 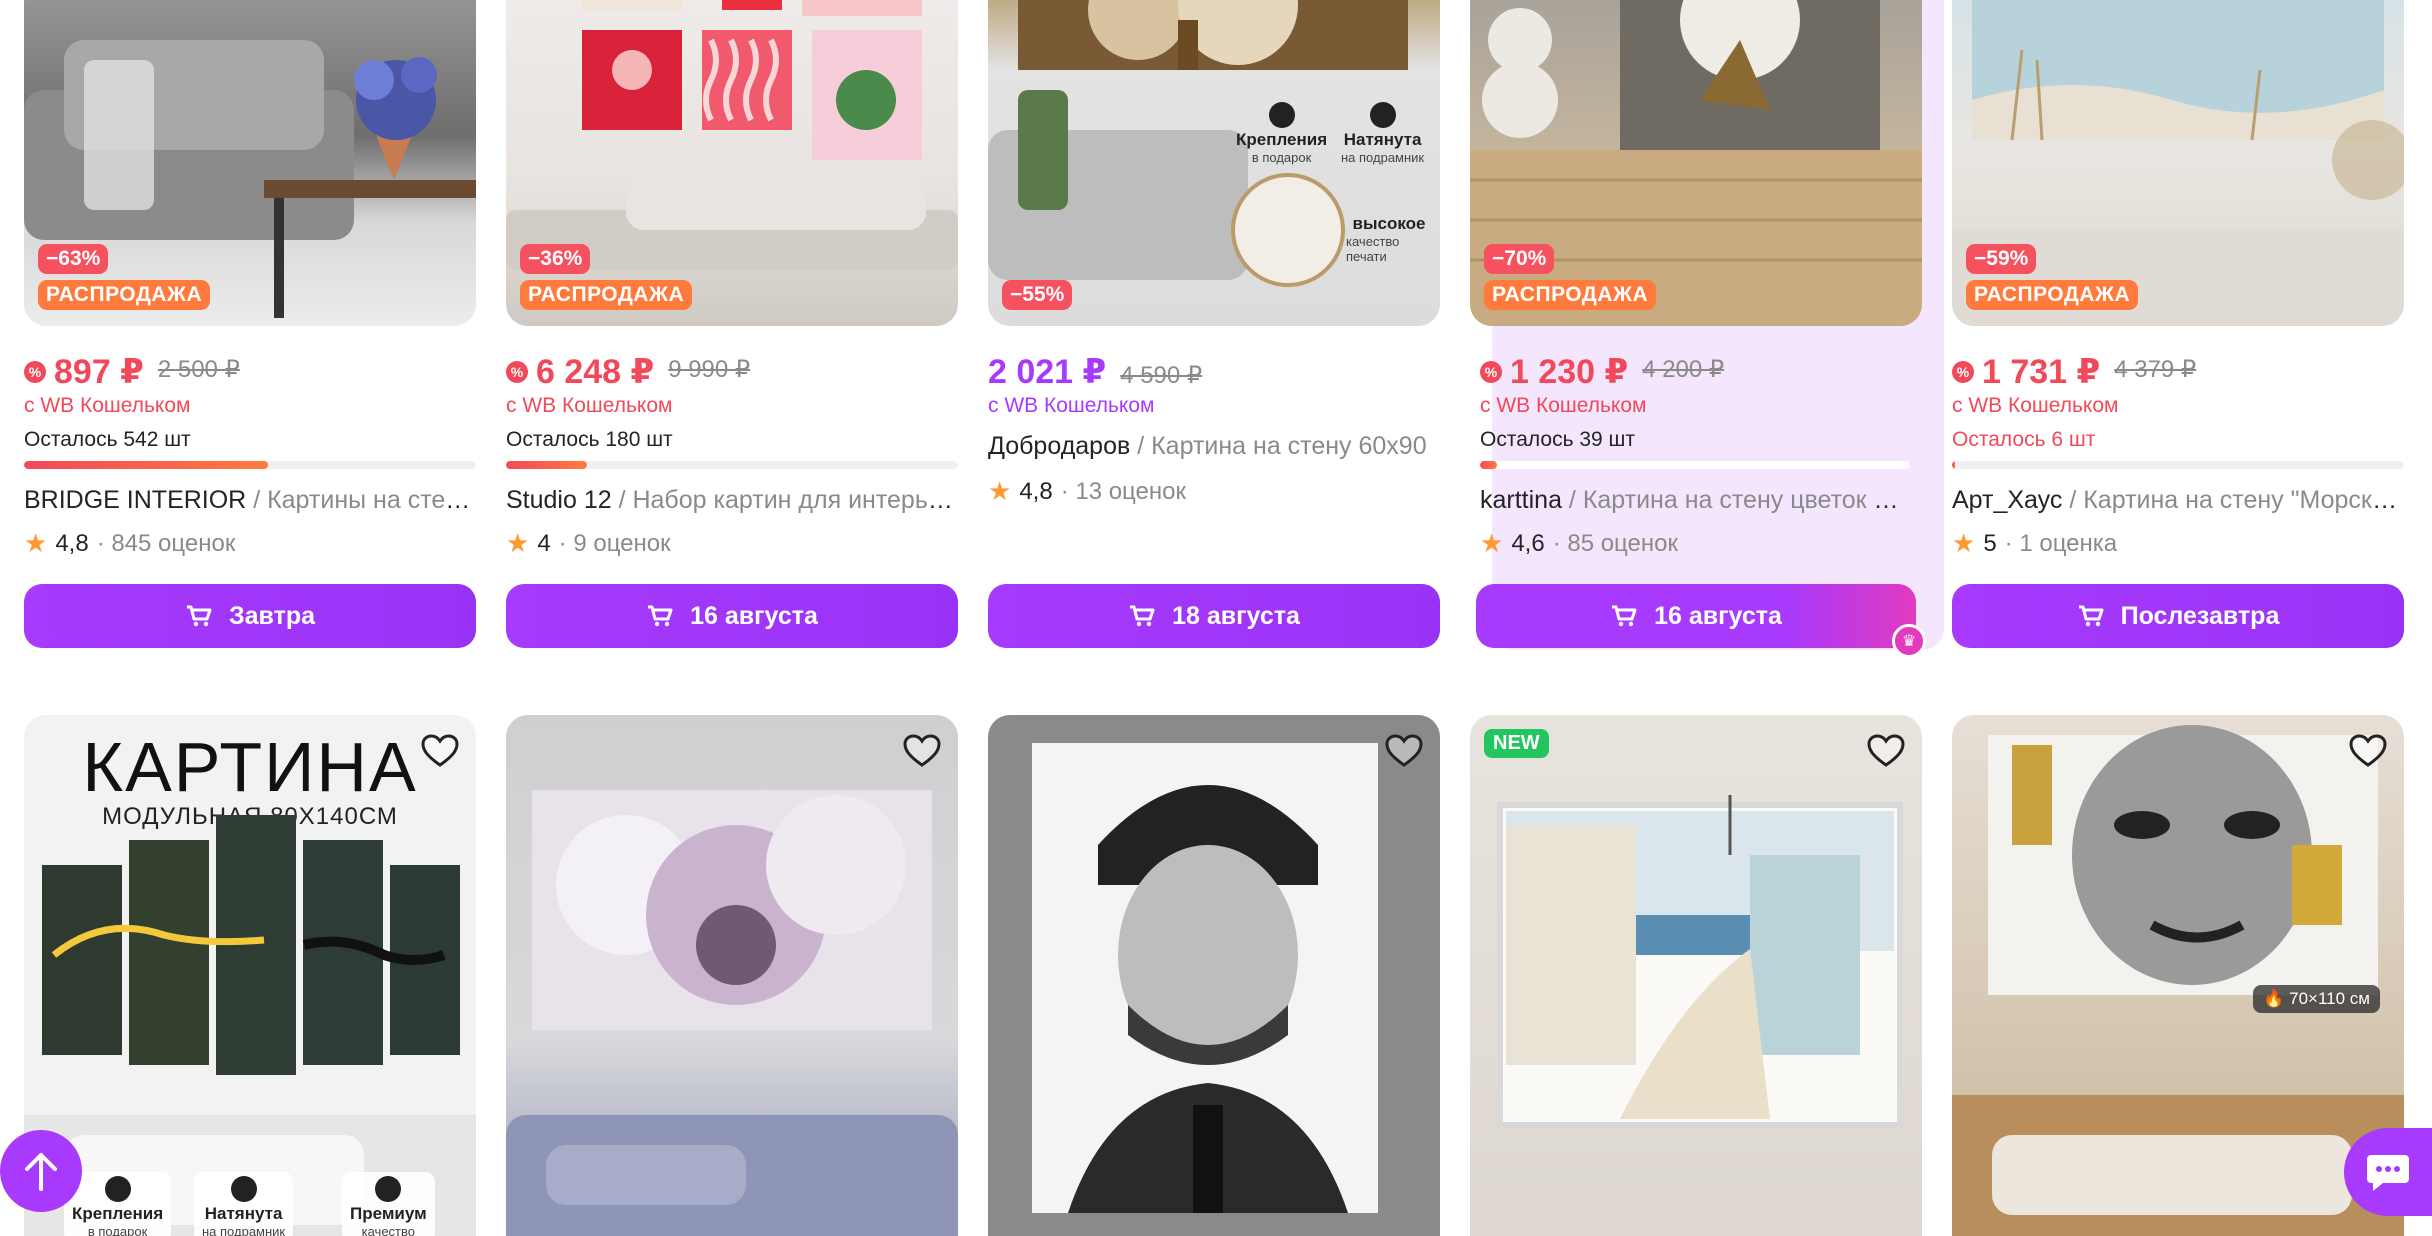 What do you see at coordinates (1519, 259) in the screenshot?
I see `discount-badge: −70%` at bounding box center [1519, 259].